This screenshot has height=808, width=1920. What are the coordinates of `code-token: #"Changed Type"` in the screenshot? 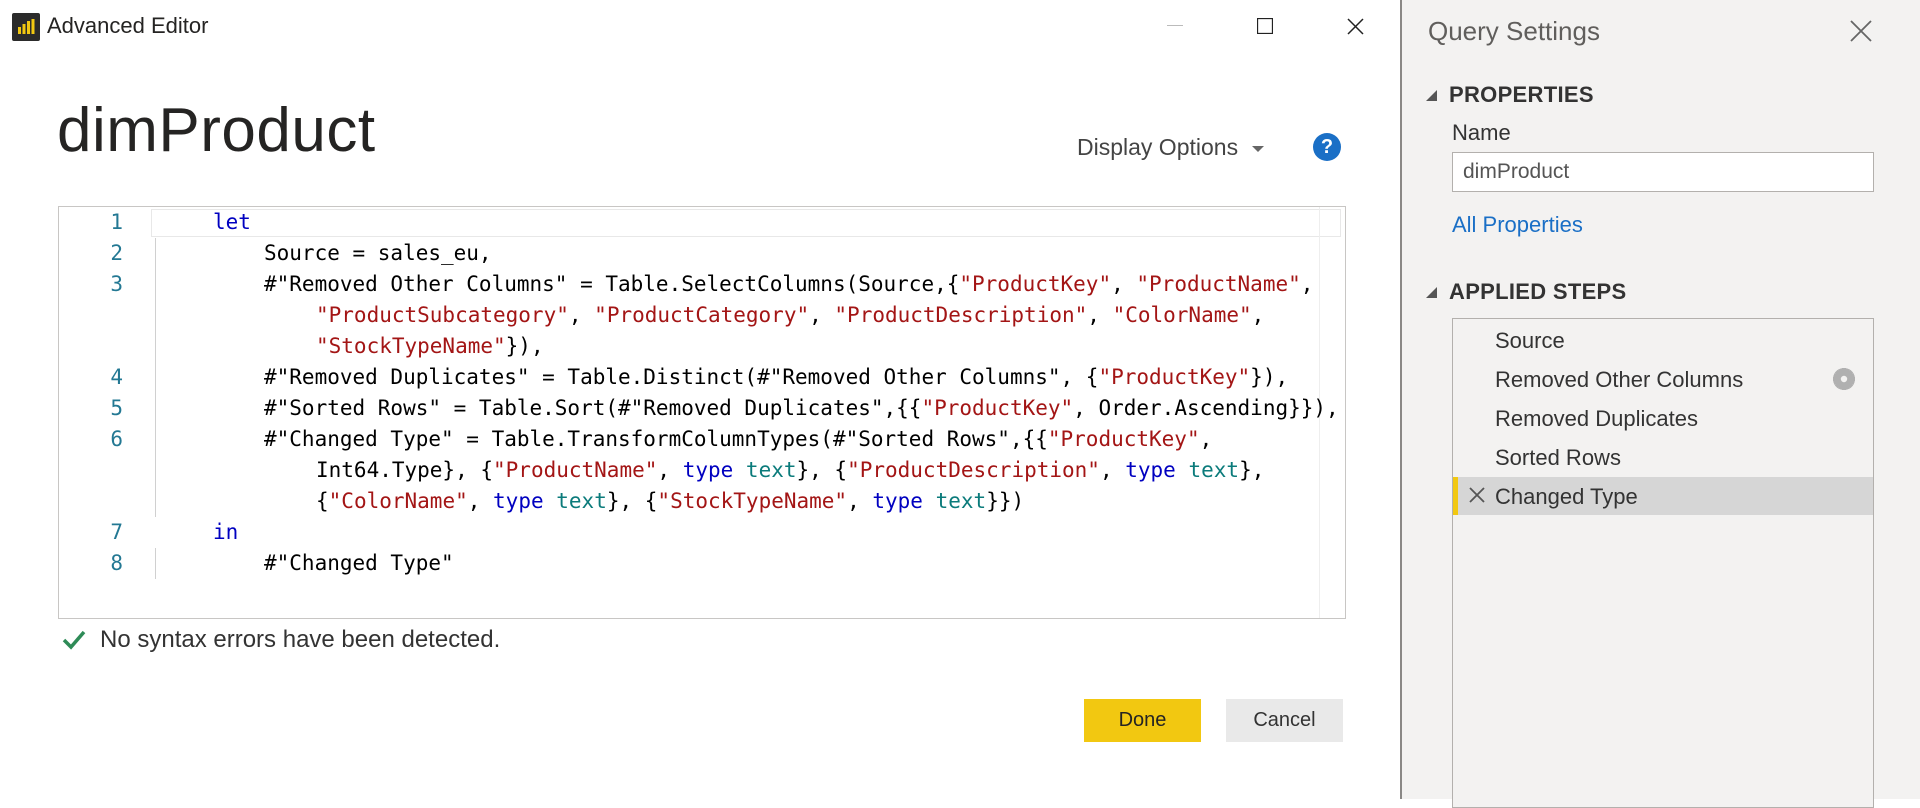 It's located at (359, 563).